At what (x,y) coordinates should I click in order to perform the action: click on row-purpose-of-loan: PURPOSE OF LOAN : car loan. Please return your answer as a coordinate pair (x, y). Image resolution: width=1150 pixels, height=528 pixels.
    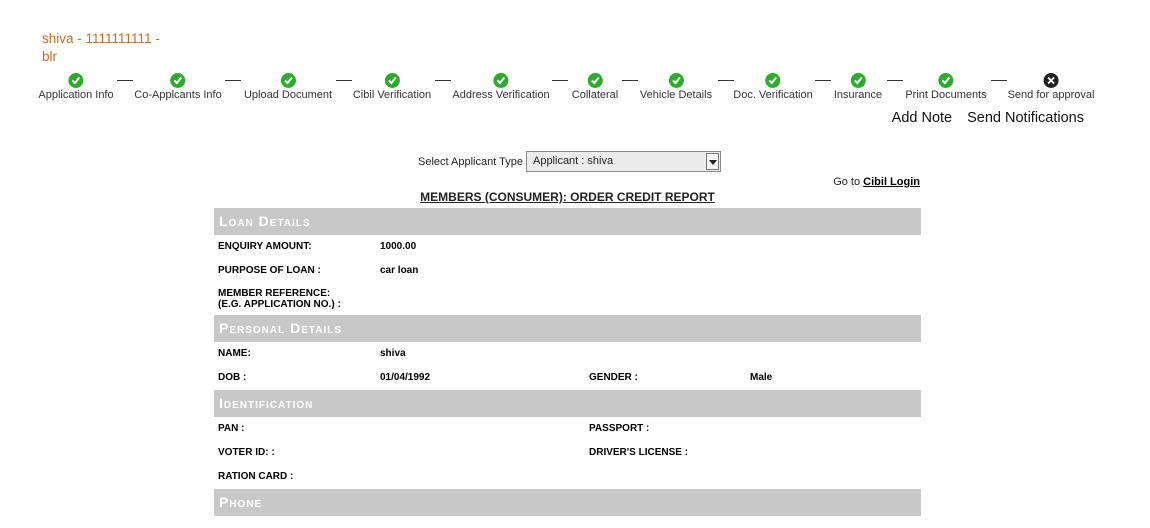
    Looking at the image, I should click on (567, 271).